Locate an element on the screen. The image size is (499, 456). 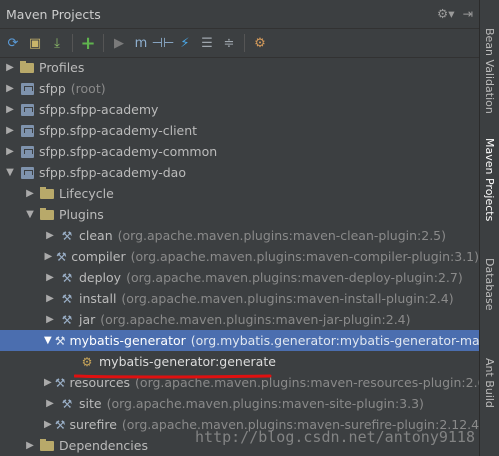
tree-node-project: ▶ sfpp.sfpp-academy-common is located at coordinates (239, 151).